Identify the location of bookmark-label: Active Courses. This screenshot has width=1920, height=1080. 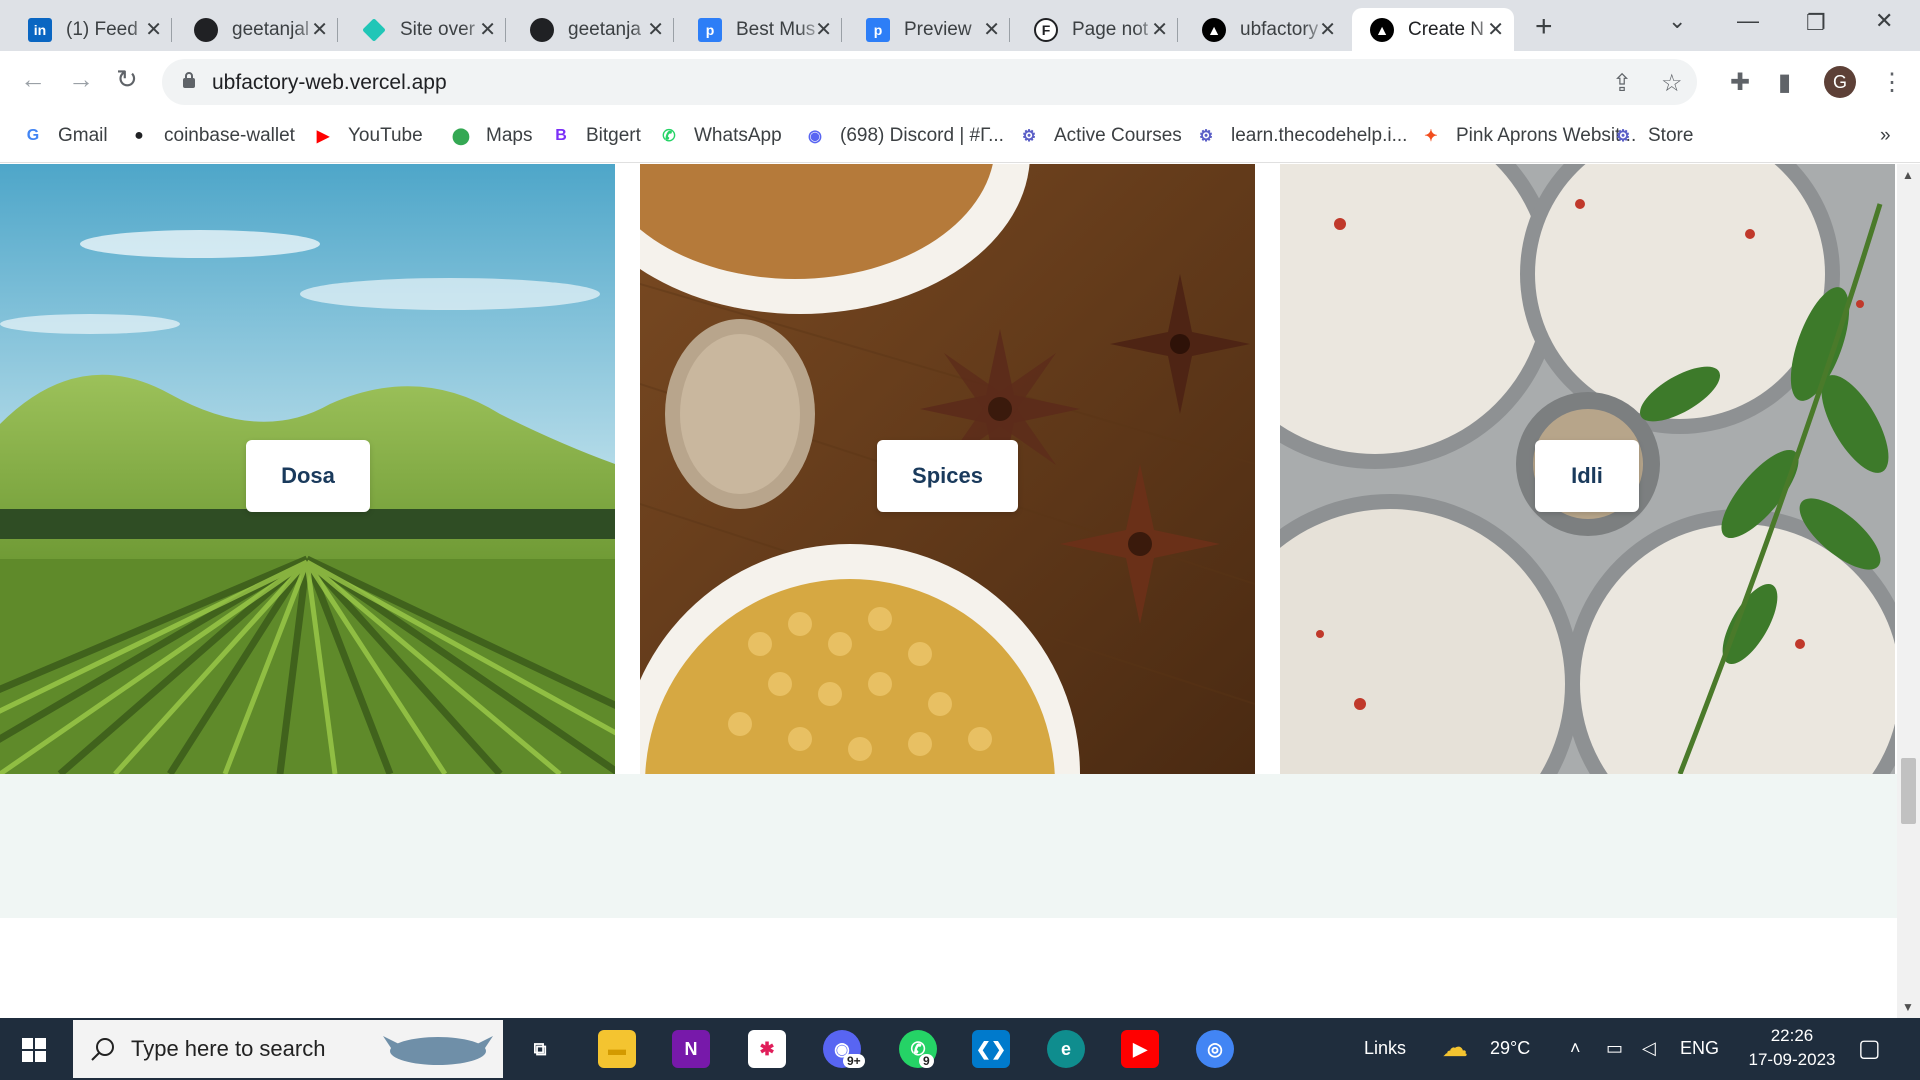
(1118, 135).